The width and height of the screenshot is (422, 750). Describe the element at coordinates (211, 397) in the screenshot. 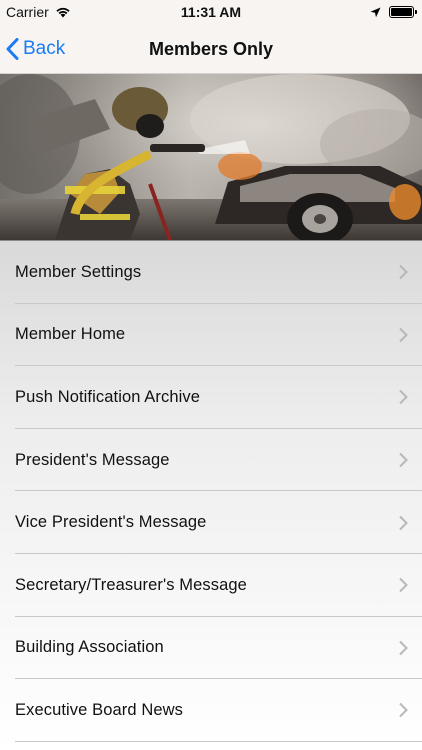

I see `menu-item-push-notification-archive: Push Notification Archive` at that location.